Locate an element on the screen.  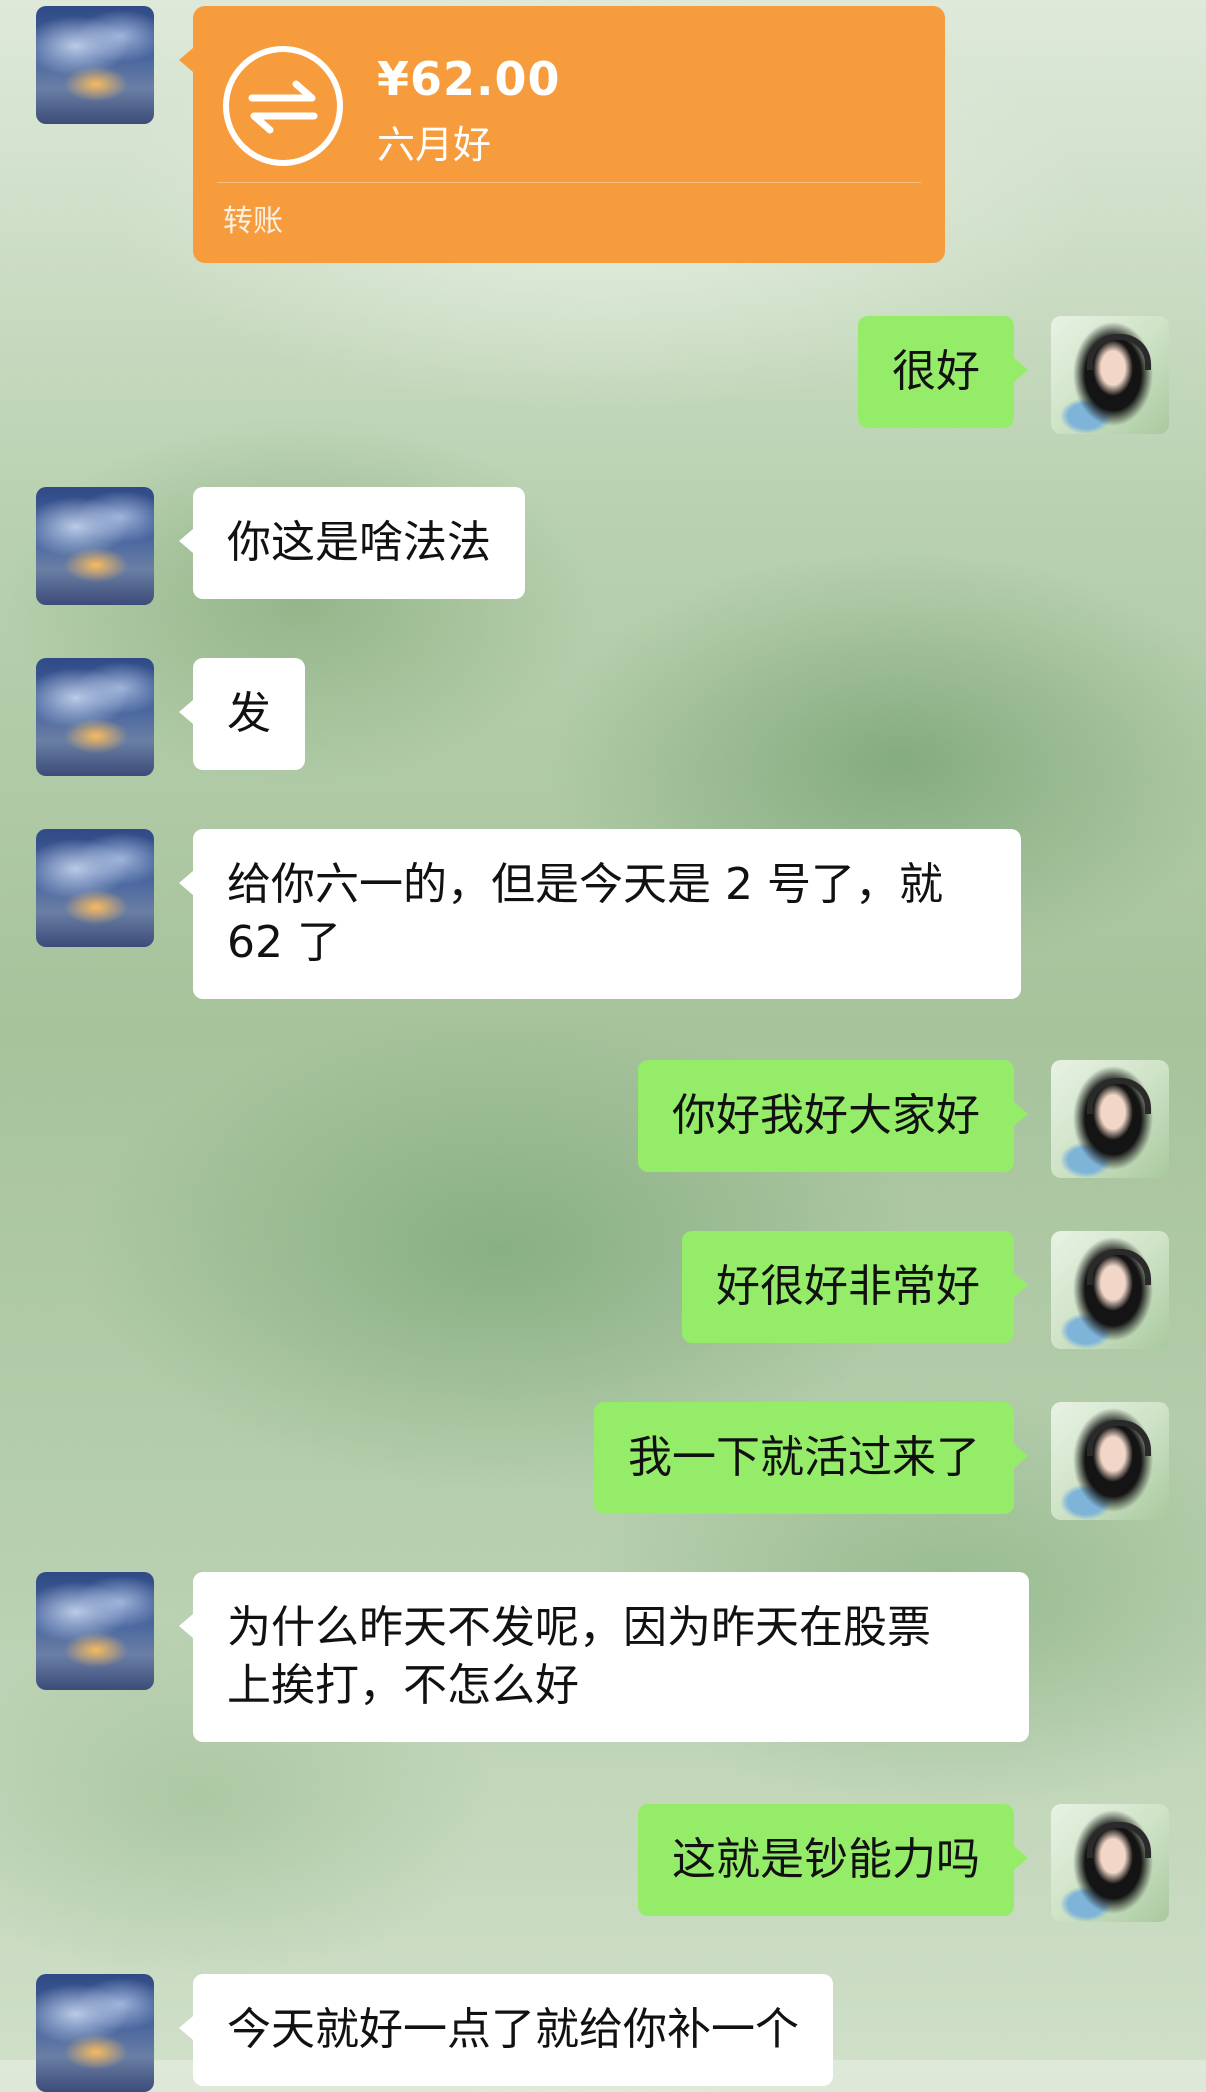
message-bubble-outgoing: 这就是钞能力吗 is located at coordinates (833, 1860).